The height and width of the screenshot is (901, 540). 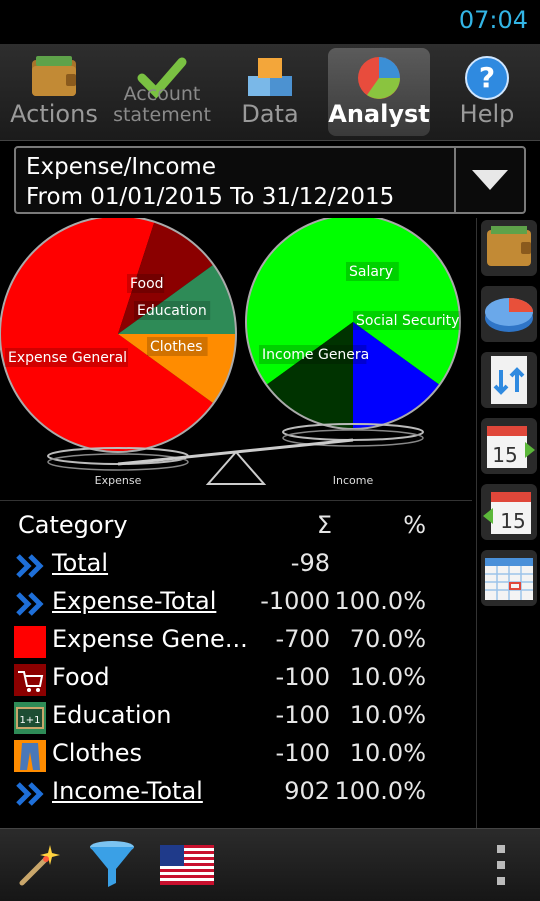 I want to click on row-category: Education, so click(x=112, y=715).